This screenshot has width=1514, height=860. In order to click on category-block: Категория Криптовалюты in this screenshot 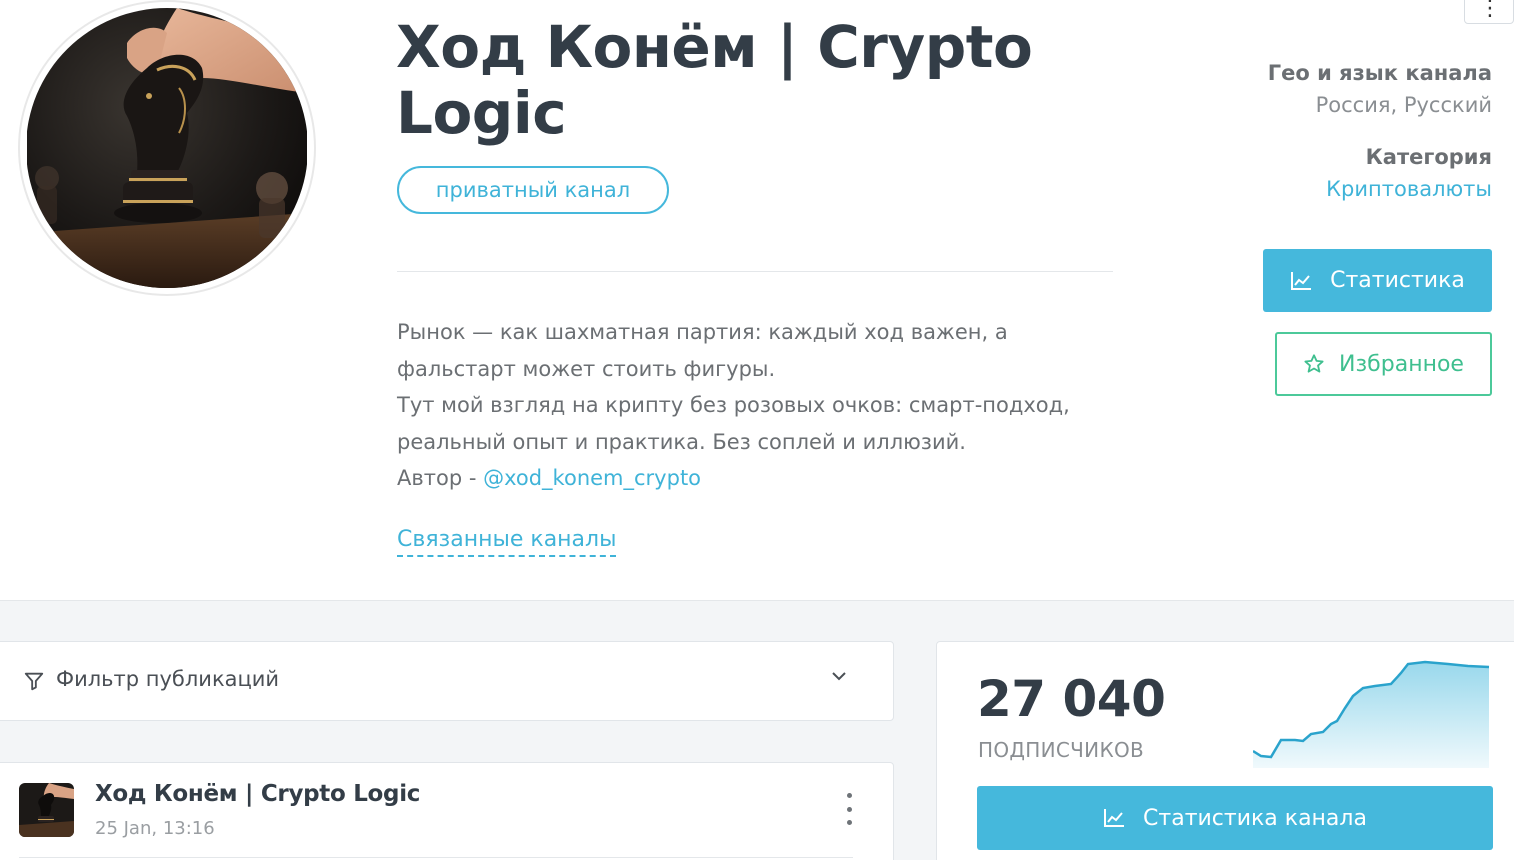, I will do `click(1409, 174)`.